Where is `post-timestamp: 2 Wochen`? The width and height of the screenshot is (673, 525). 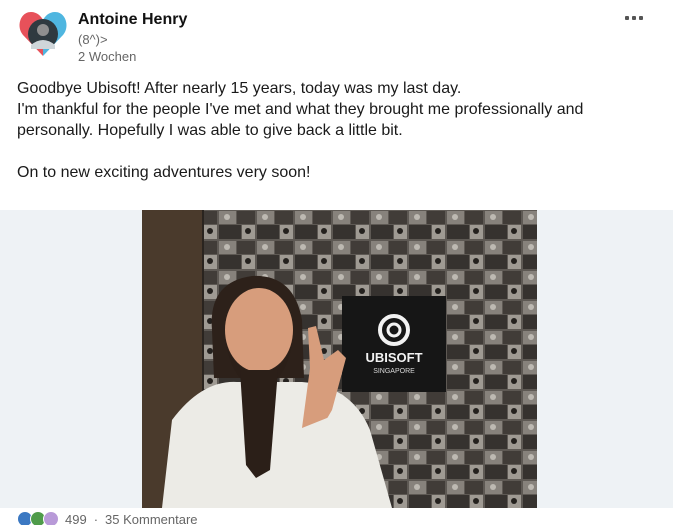
post-timestamp: 2 Wochen is located at coordinates (107, 56).